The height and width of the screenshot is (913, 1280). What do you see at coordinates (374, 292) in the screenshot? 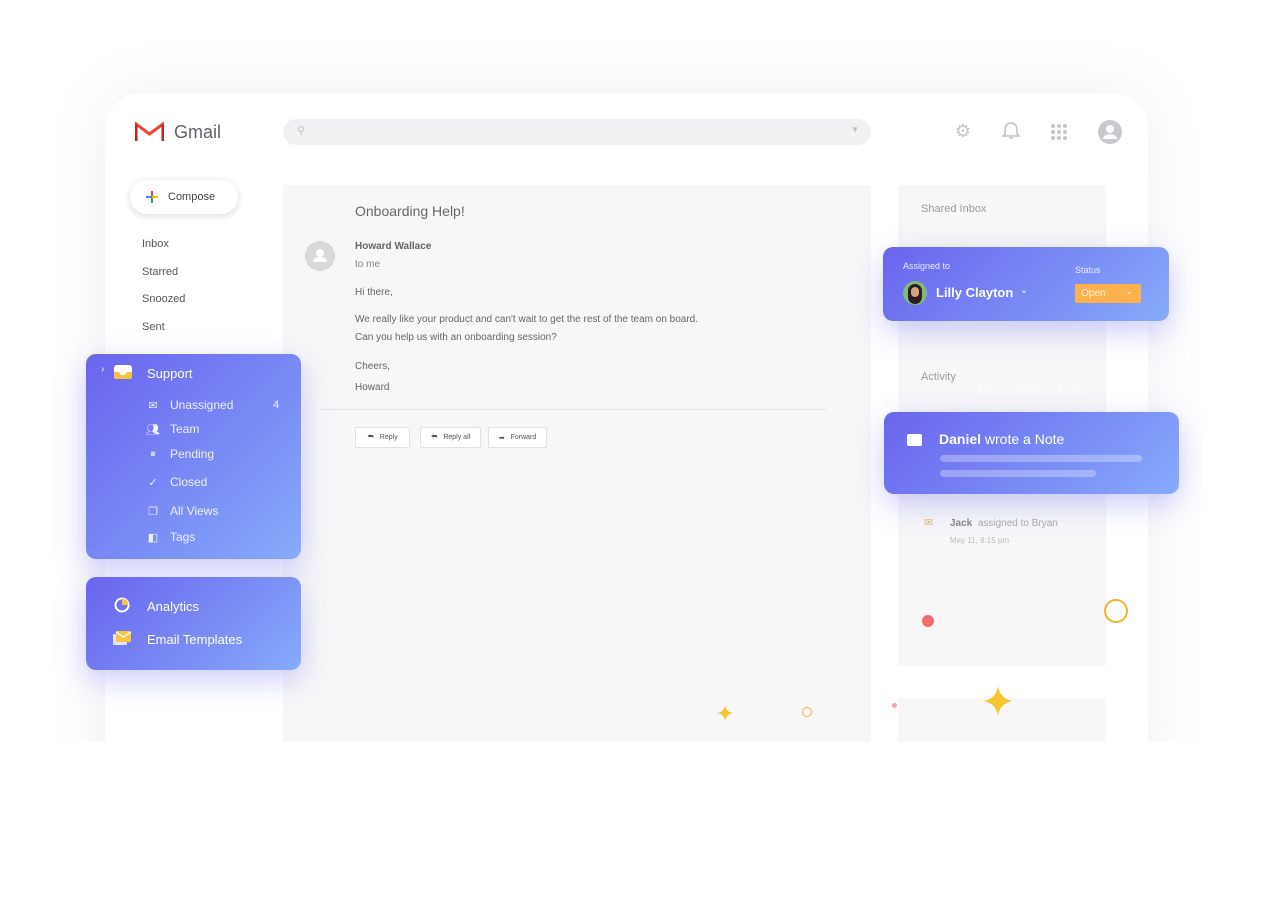
I see `greeting: Hi there,` at bounding box center [374, 292].